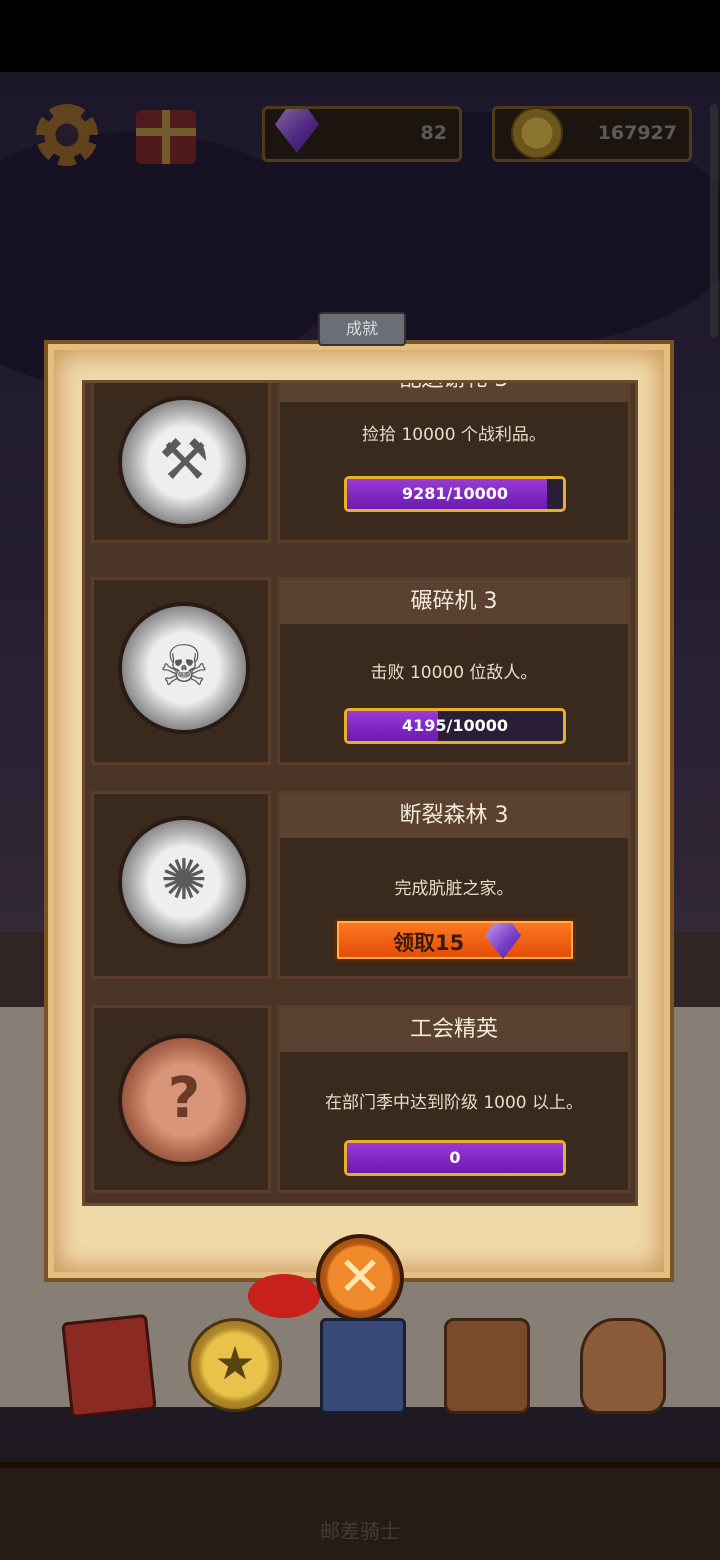  What do you see at coordinates (487, 1366) in the screenshot?
I see `inventory-bag-icon` at bounding box center [487, 1366].